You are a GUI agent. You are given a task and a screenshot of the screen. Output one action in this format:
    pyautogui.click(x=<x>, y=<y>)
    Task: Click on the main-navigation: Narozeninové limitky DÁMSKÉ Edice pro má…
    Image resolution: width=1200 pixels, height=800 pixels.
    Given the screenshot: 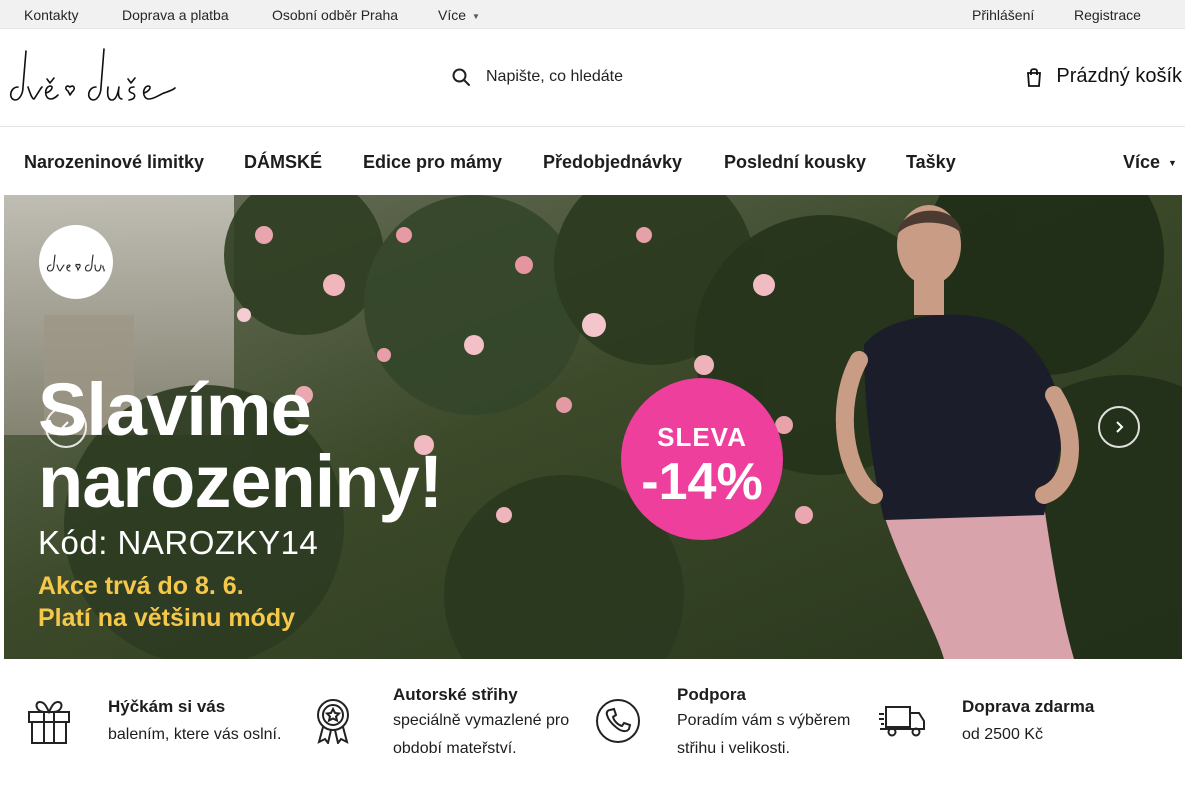 What is the action you would take?
    pyautogui.click(x=592, y=161)
    